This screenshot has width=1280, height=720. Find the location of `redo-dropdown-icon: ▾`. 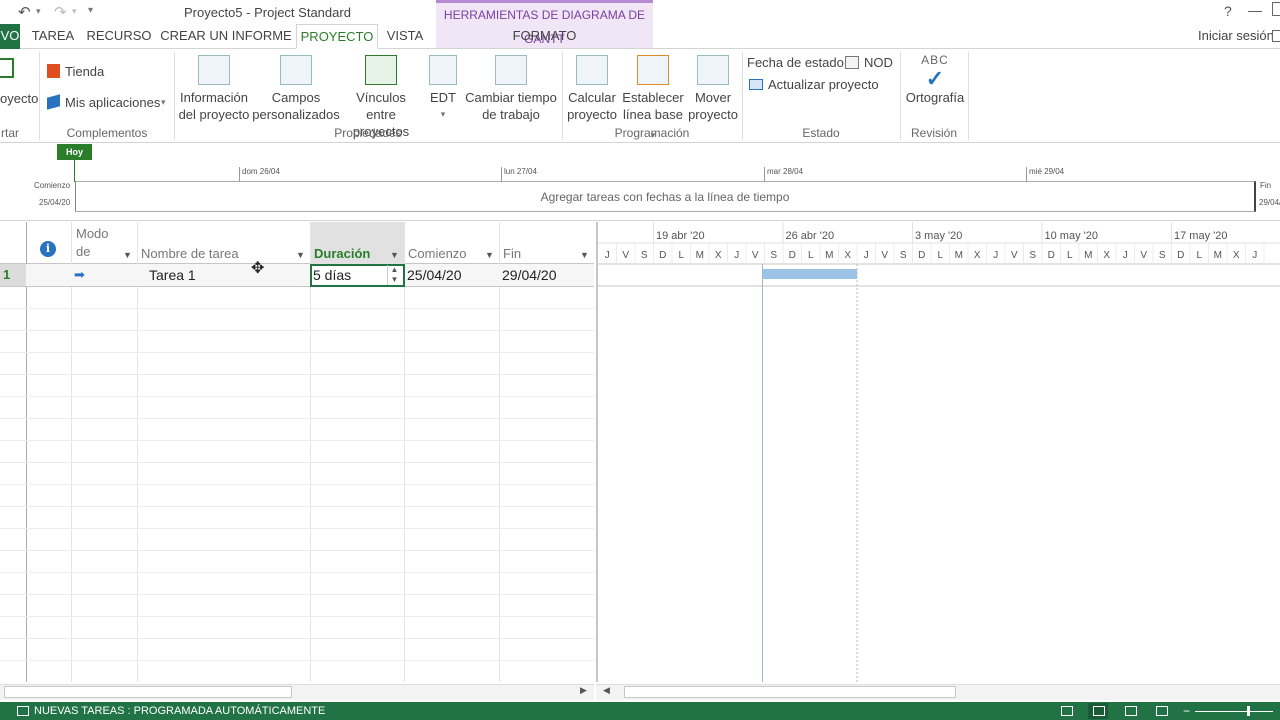

redo-dropdown-icon: ▾ is located at coordinates (74, 11).